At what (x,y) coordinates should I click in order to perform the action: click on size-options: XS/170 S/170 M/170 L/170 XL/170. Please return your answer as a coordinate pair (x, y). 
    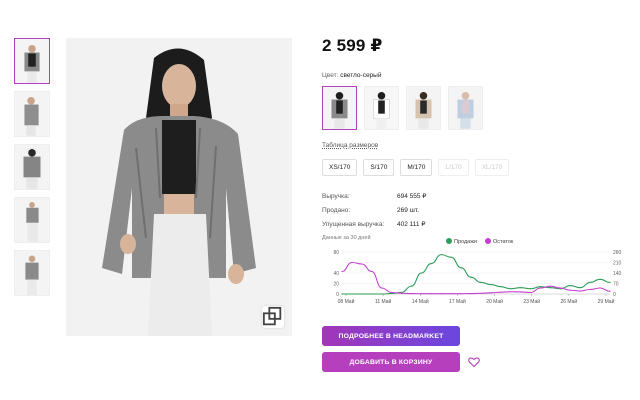
    Looking at the image, I should click on (477, 167).